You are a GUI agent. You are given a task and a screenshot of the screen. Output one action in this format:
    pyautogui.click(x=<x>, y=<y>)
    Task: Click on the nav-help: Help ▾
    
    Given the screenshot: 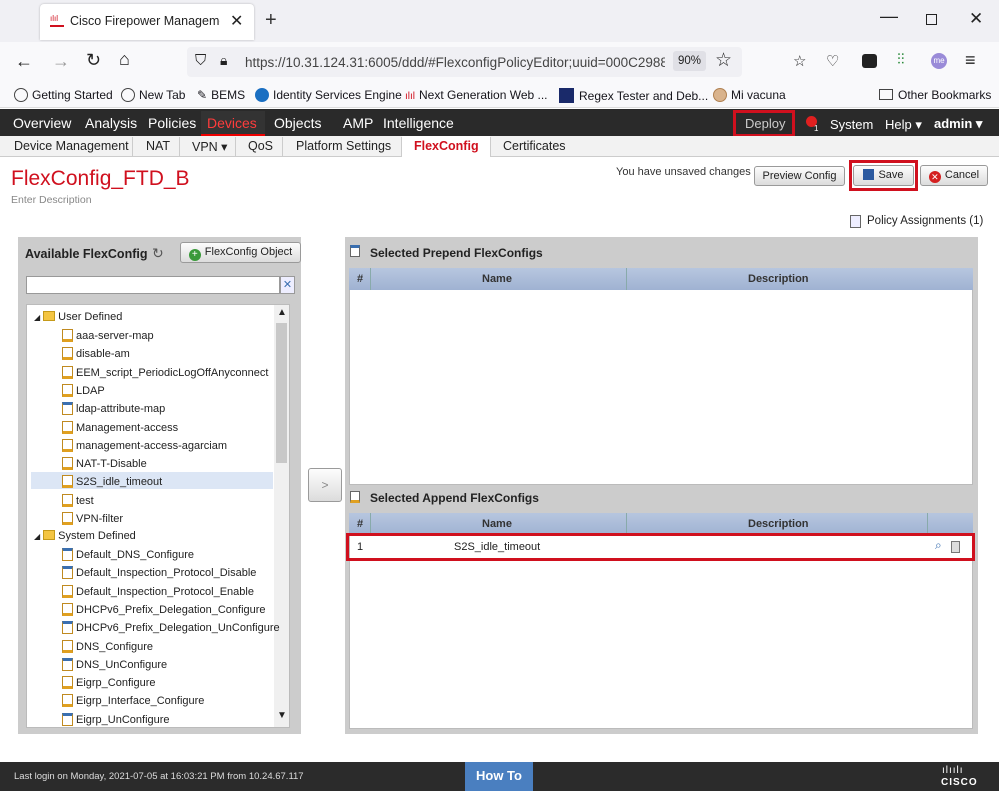 What is the action you would take?
    pyautogui.click(x=903, y=125)
    